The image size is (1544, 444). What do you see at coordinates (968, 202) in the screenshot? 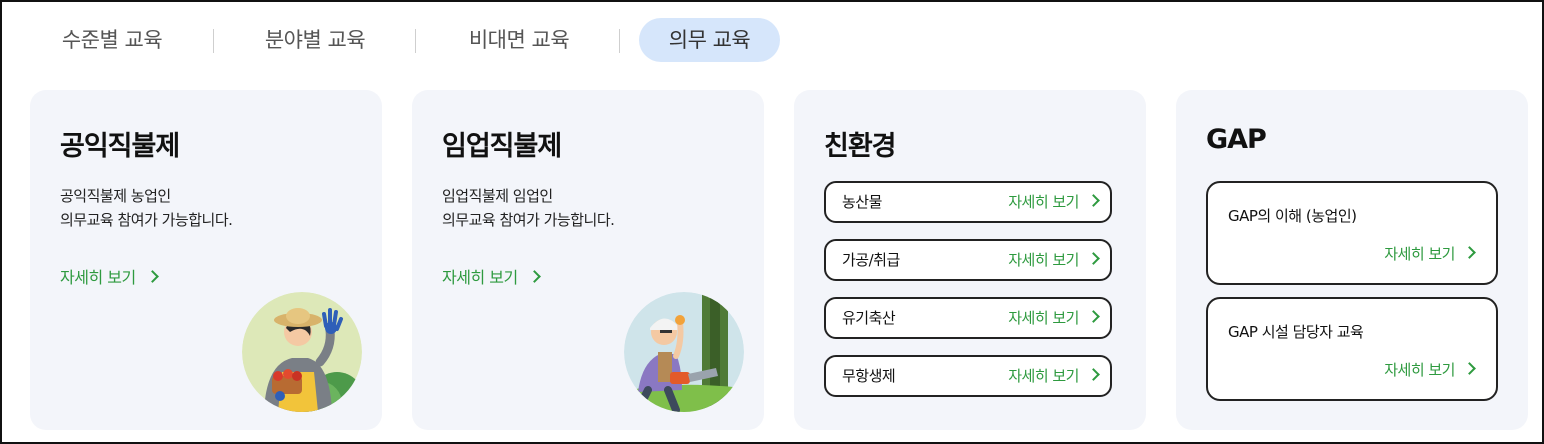
I see `eco-item-agricultural-products: 농산물 자세히 보기` at bounding box center [968, 202].